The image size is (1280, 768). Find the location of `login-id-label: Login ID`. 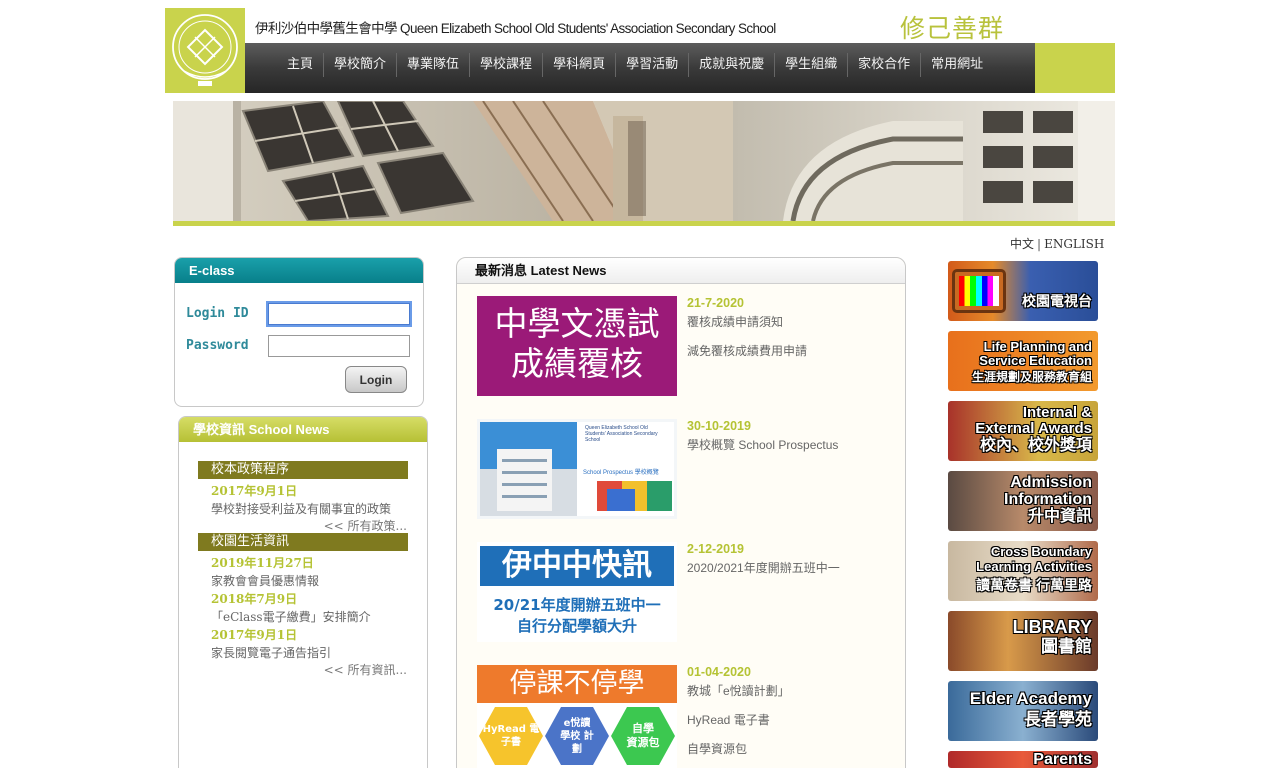

login-id-label: Login ID is located at coordinates (217, 313).